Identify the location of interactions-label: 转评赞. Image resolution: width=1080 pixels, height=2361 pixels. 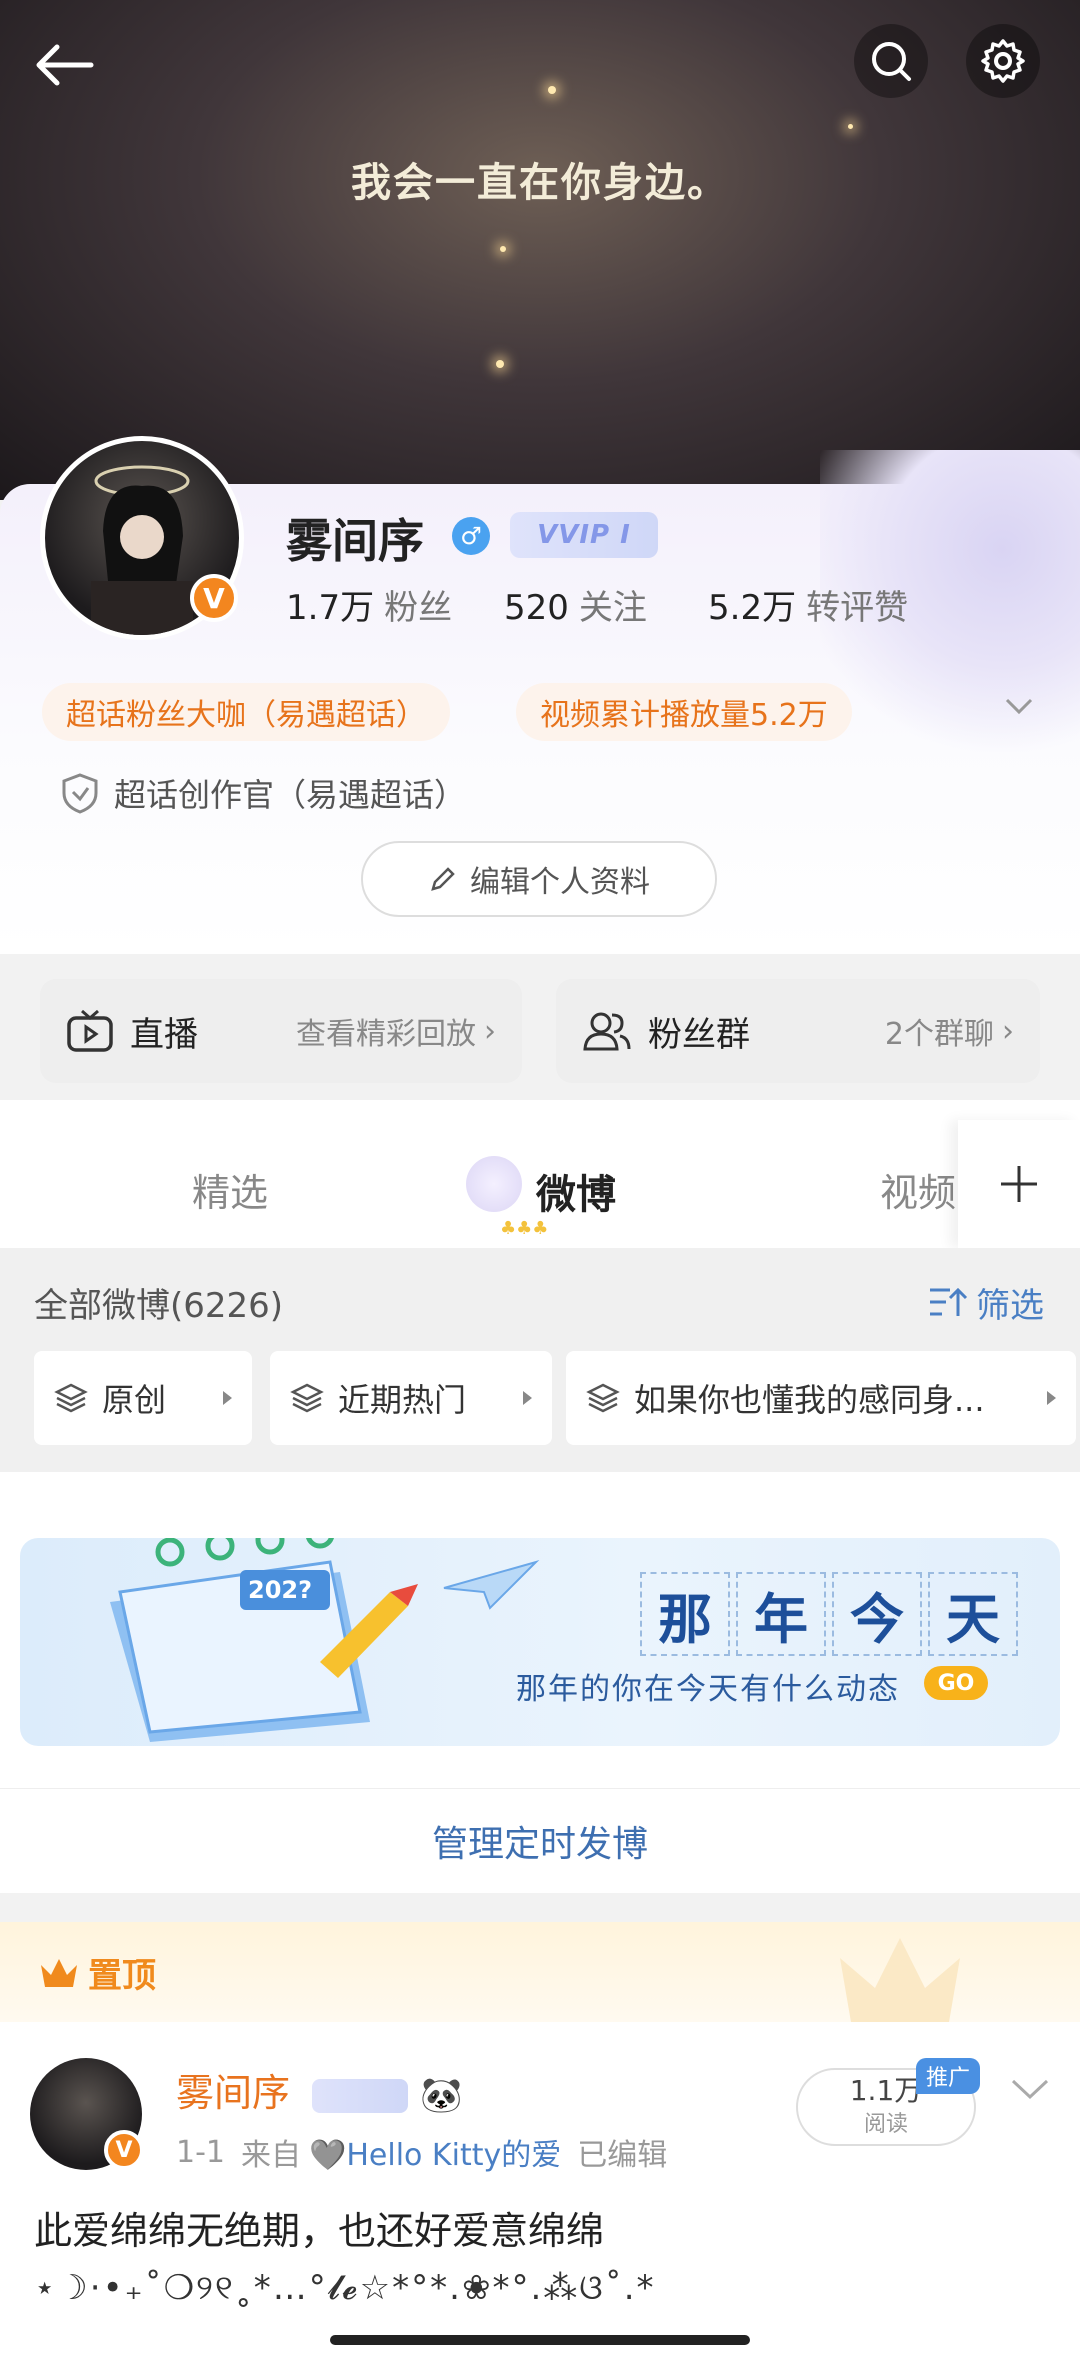
(857, 608).